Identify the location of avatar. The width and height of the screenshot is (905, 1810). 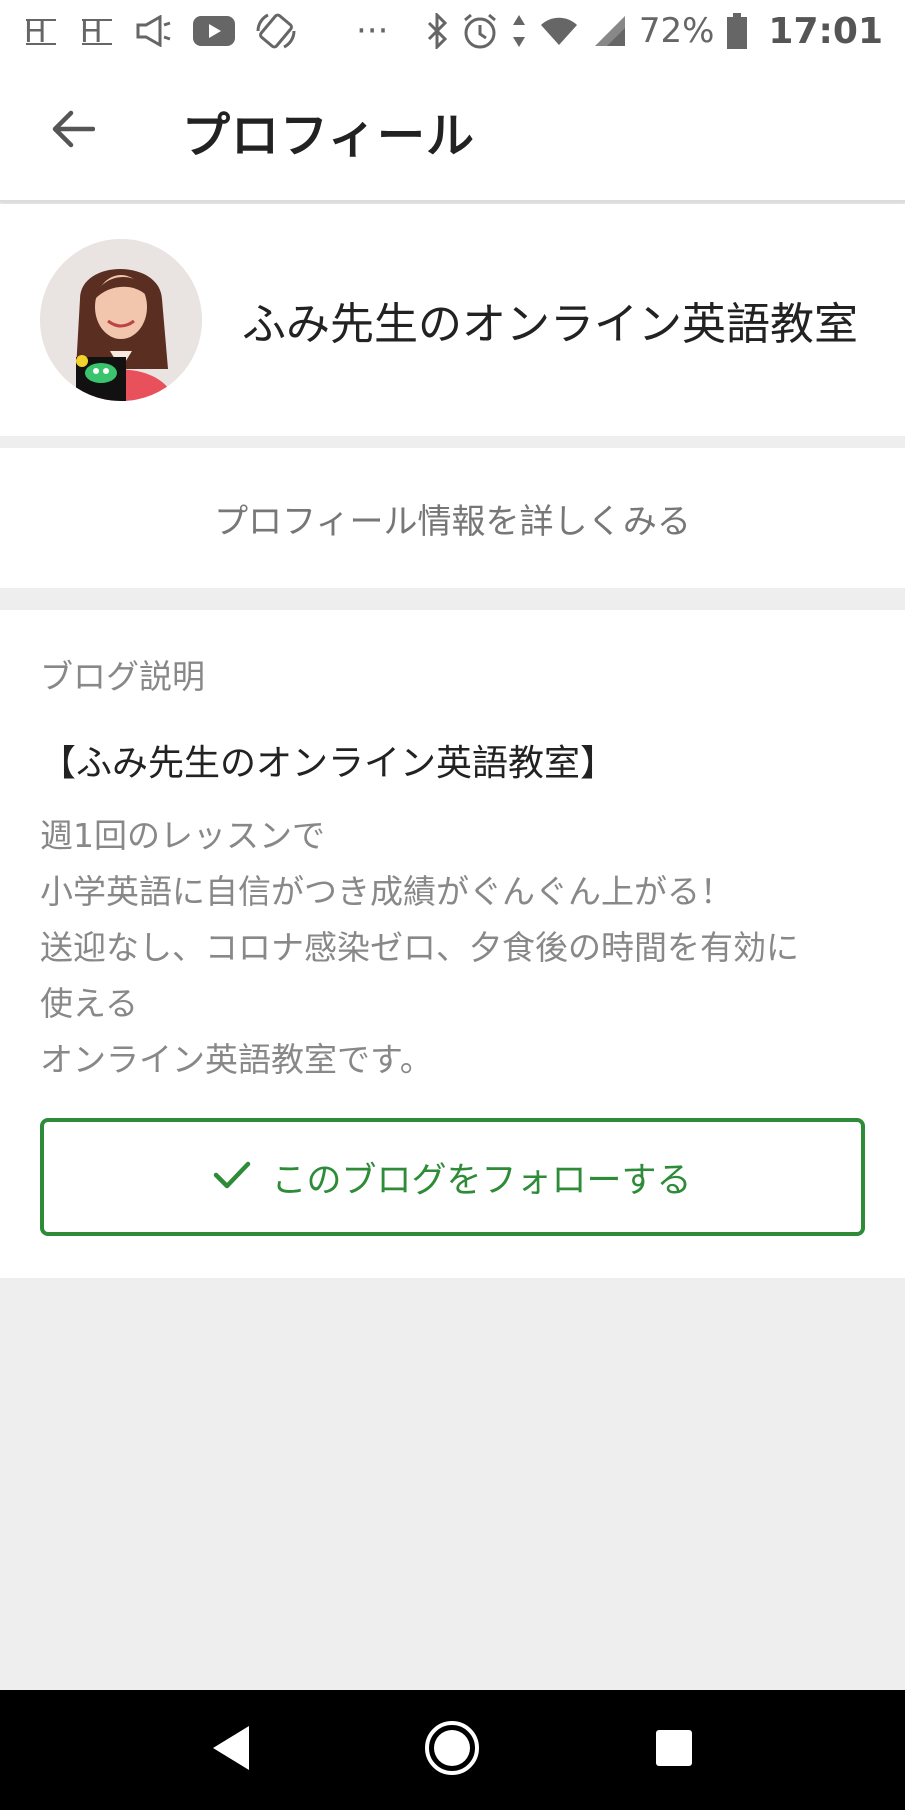
(121, 320).